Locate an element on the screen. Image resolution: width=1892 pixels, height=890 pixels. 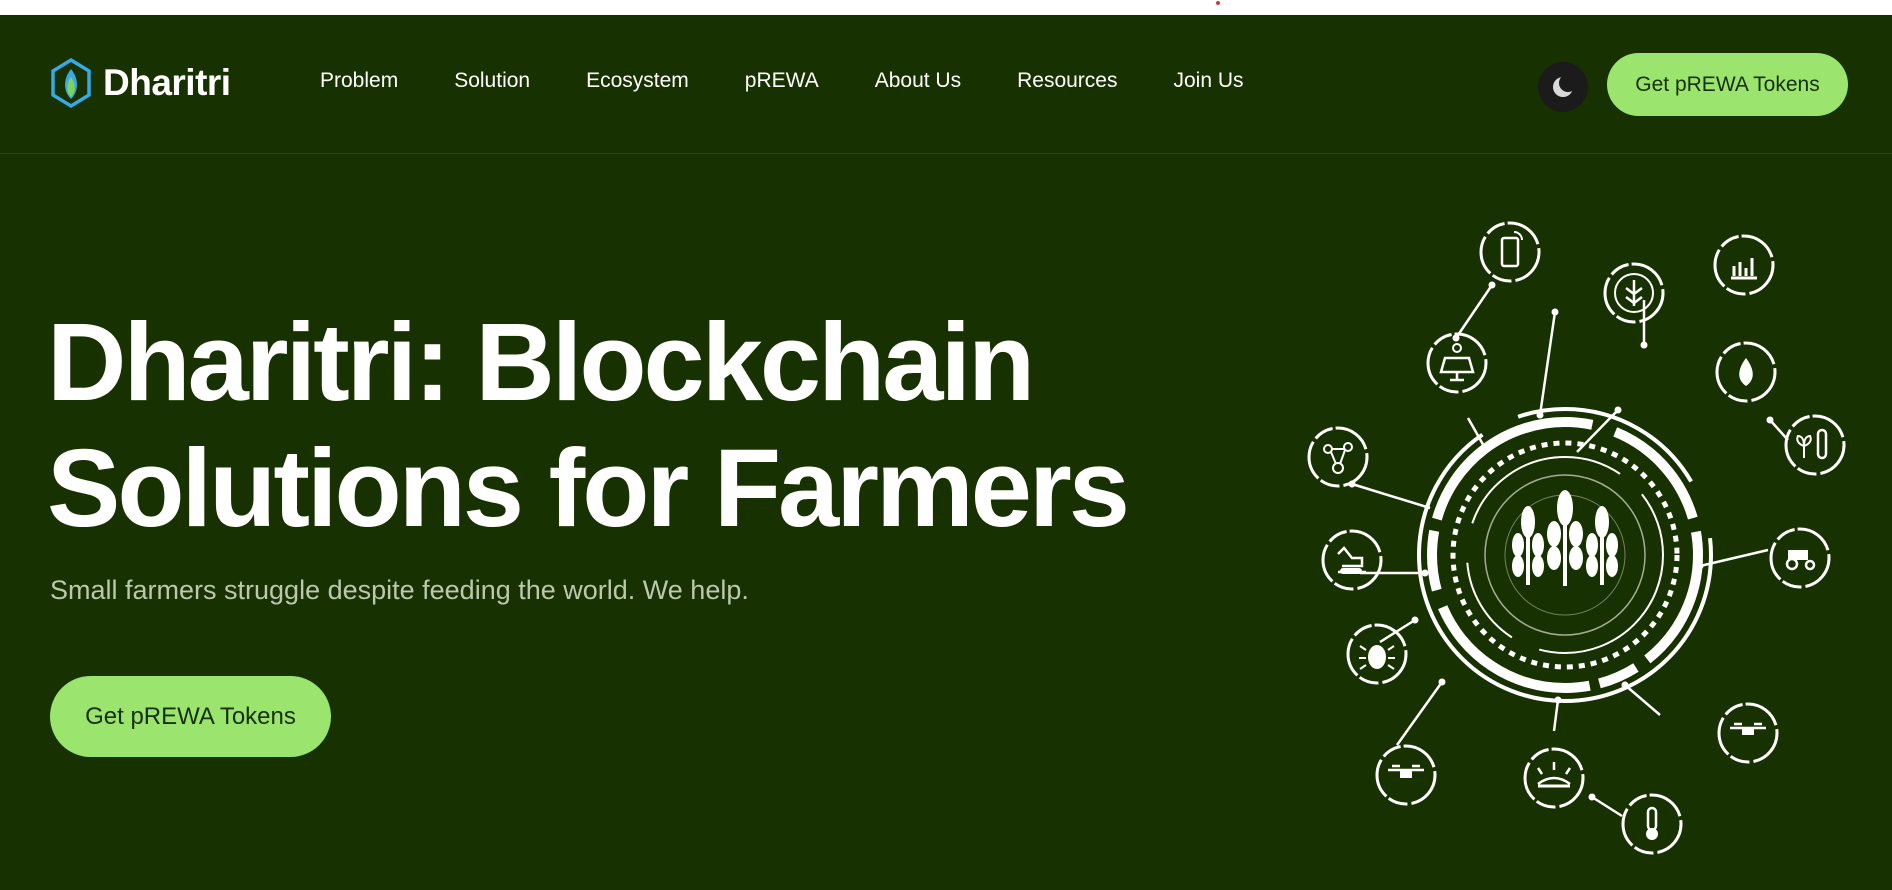
nav-link-solution: Solution is located at coordinates (492, 81).